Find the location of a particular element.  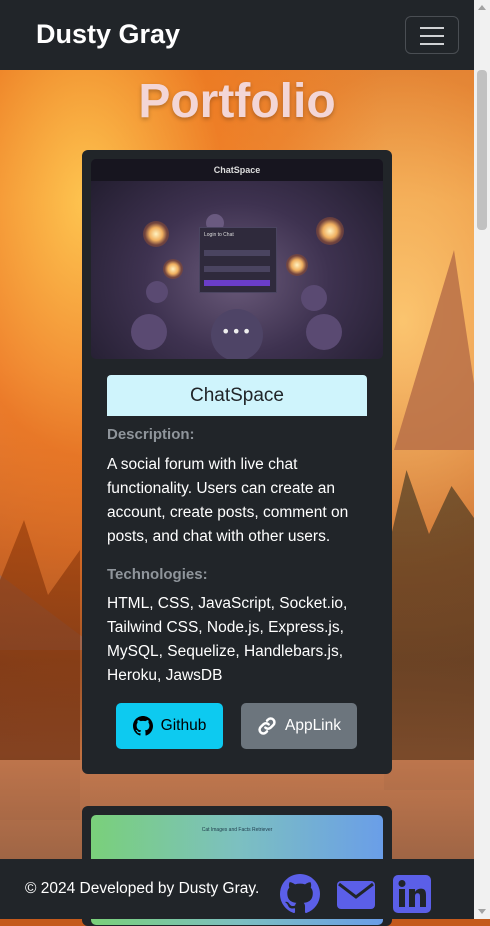

link-icon is located at coordinates (267, 726).